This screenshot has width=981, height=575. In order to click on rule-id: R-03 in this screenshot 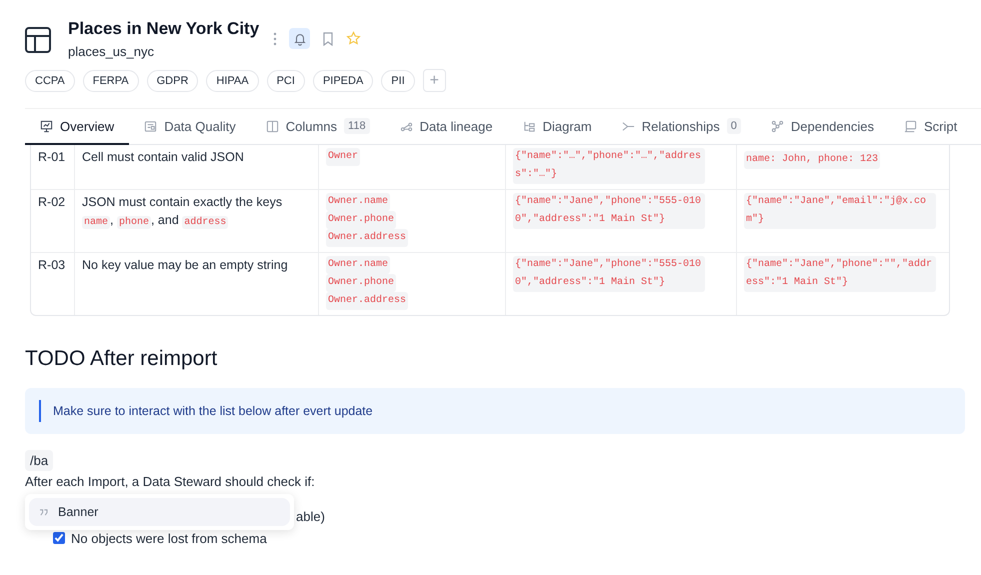, I will do `click(52, 265)`.